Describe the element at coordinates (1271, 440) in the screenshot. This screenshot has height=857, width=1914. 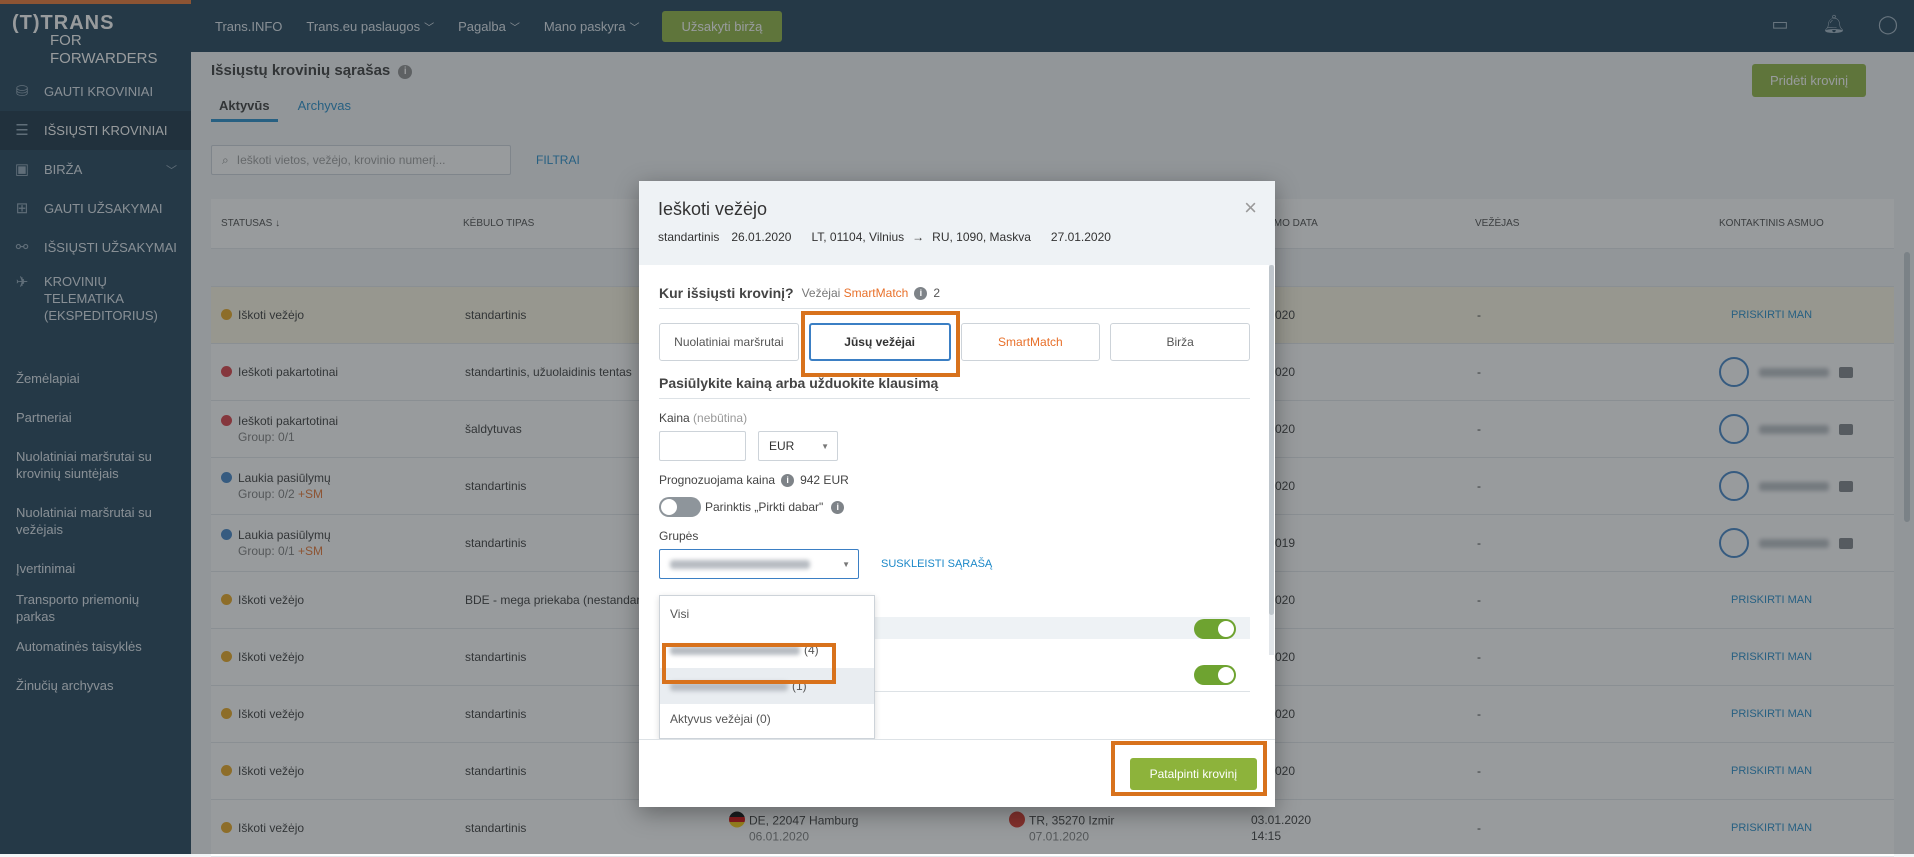
I see `scrollbar-thumb` at that location.